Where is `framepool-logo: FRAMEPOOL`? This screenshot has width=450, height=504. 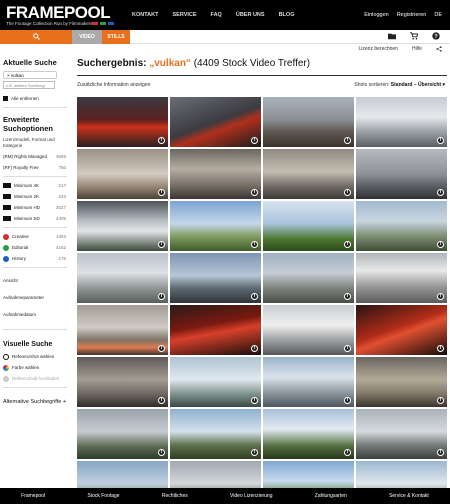
framepool-logo: FRAMEPOOL is located at coordinates (58, 12).